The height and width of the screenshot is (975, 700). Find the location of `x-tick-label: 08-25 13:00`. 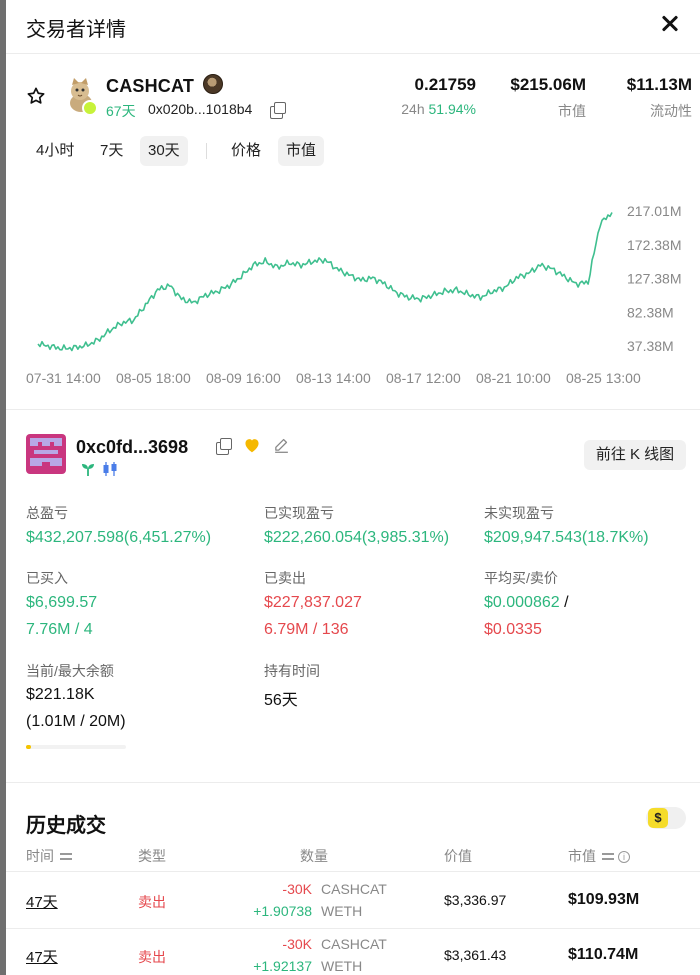

x-tick-label: 08-25 13:00 is located at coordinates (603, 378).